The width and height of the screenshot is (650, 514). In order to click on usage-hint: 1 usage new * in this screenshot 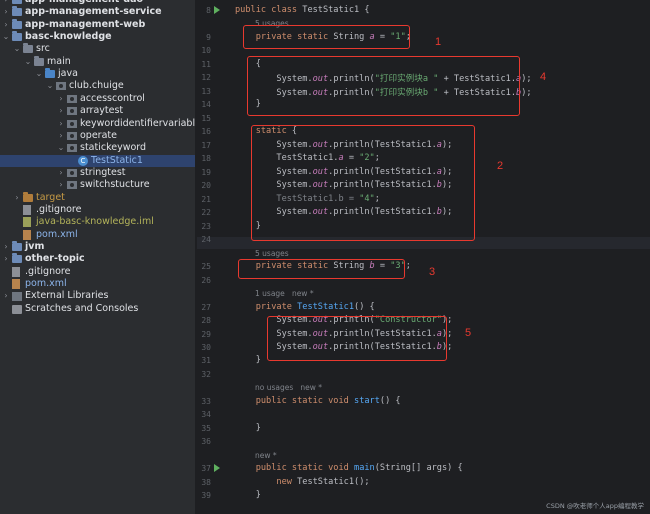, I will do `click(284, 293)`.